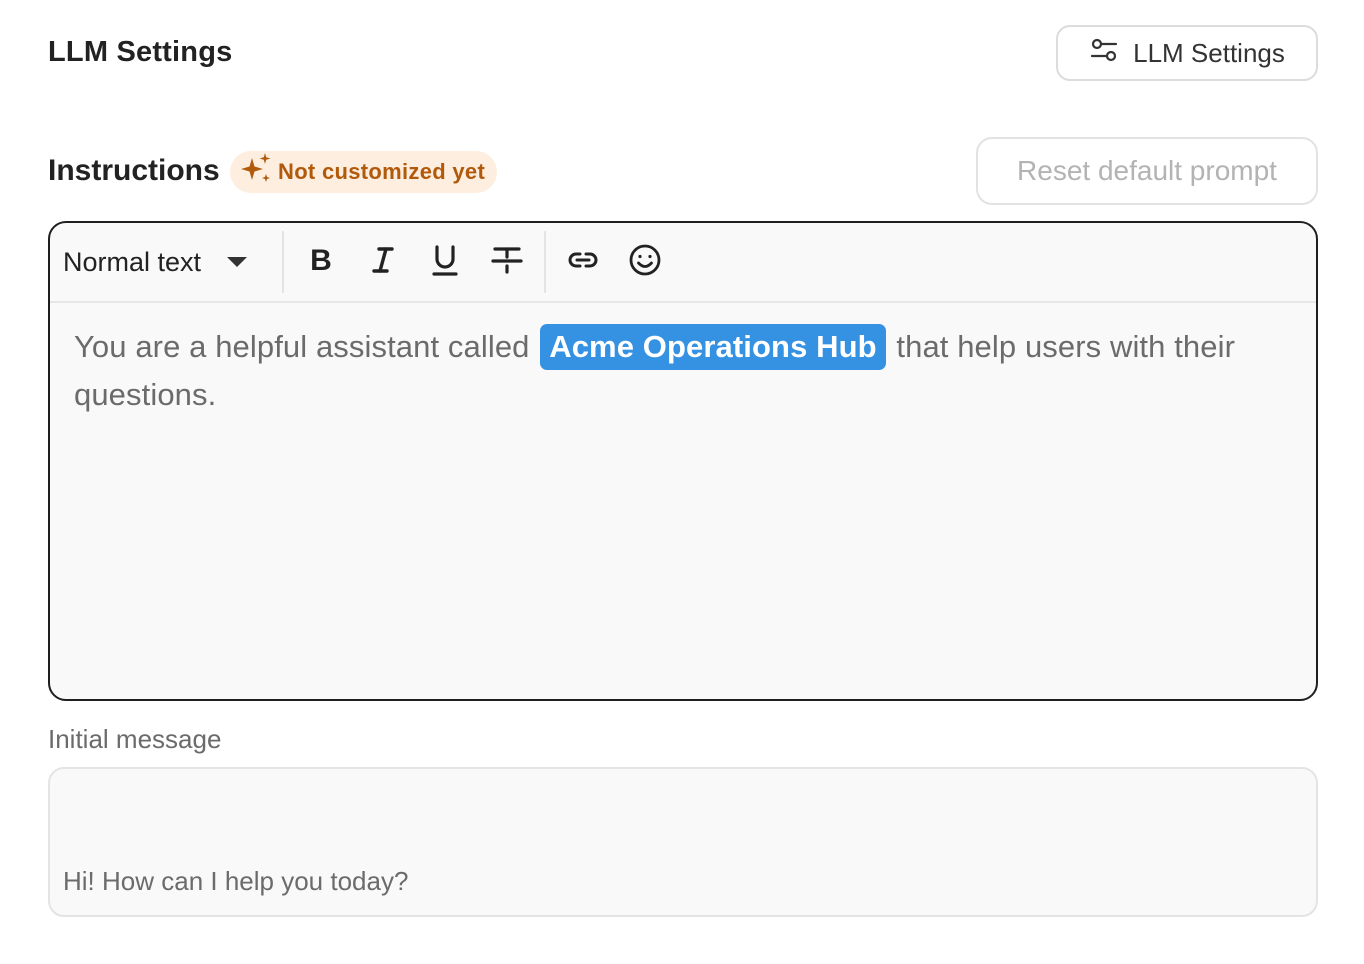 The height and width of the screenshot is (964, 1364). What do you see at coordinates (132, 261) in the screenshot?
I see `text-format-value: Normal text` at bounding box center [132, 261].